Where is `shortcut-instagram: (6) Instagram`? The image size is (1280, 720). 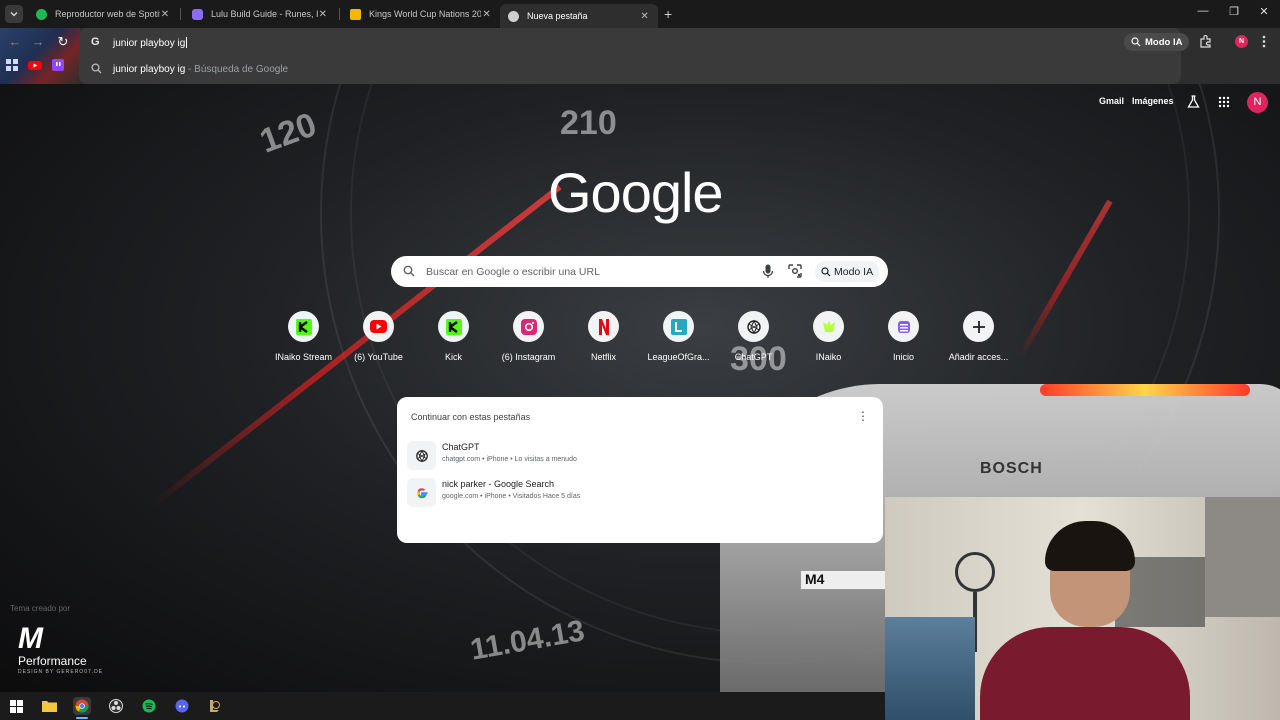 shortcut-instagram: (6) Instagram is located at coordinates (528, 336).